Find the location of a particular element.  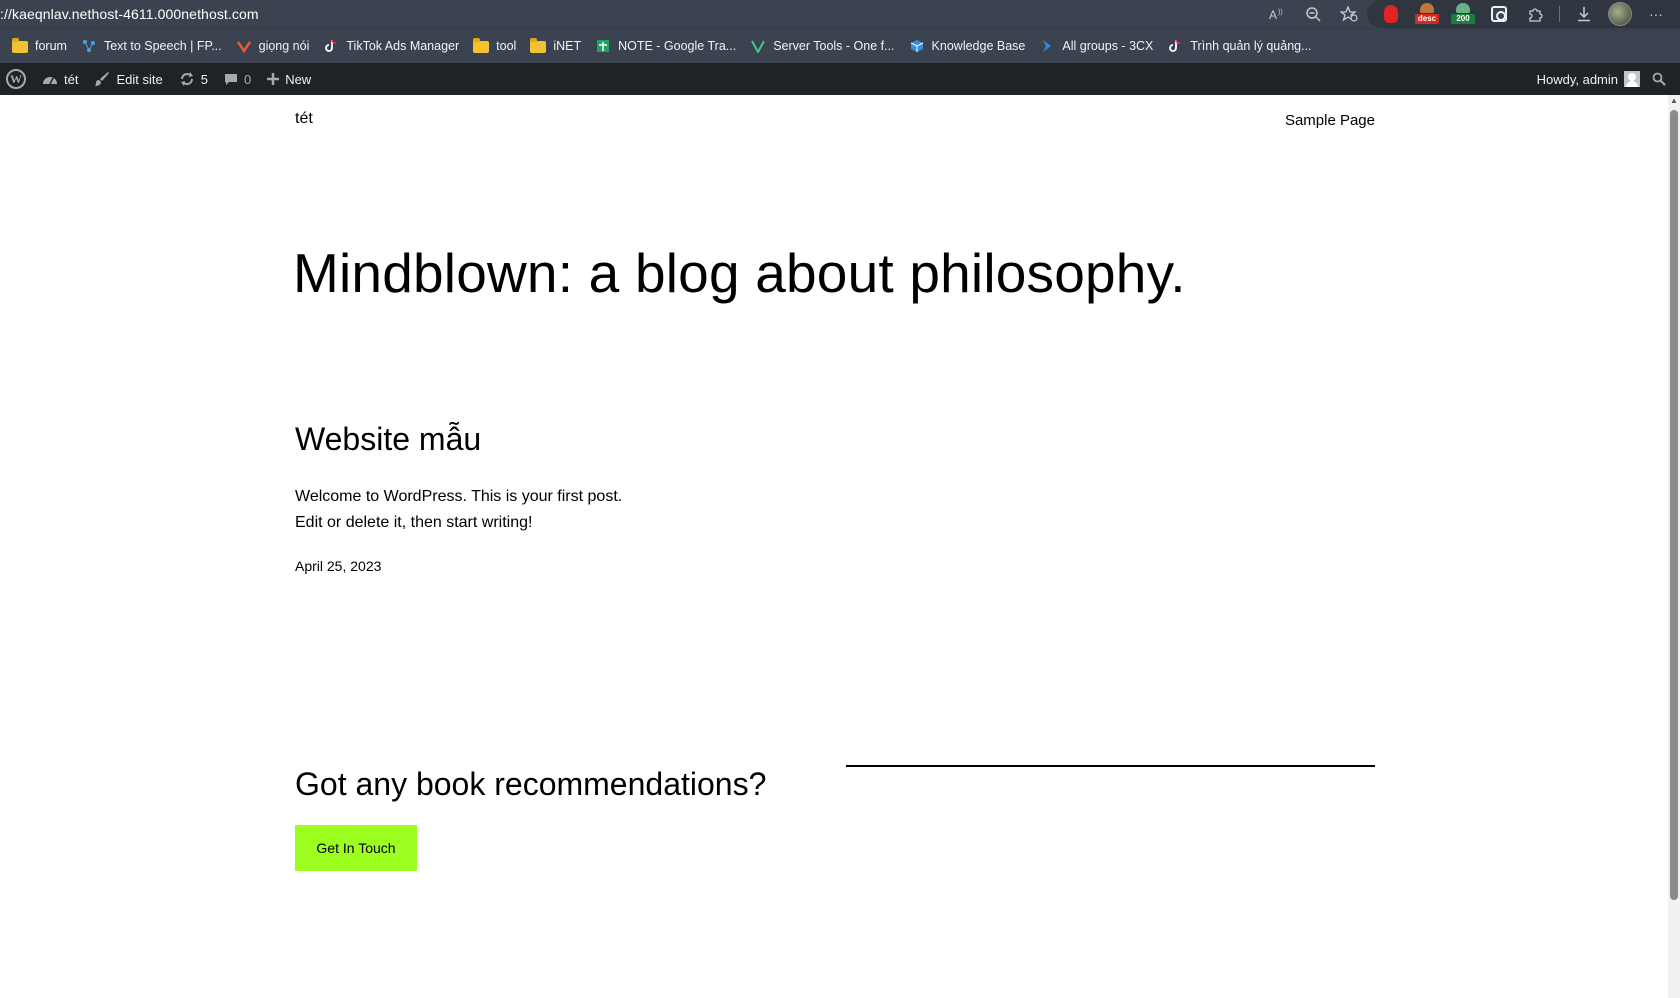

wp-logo-menu: W is located at coordinates (17, 79).